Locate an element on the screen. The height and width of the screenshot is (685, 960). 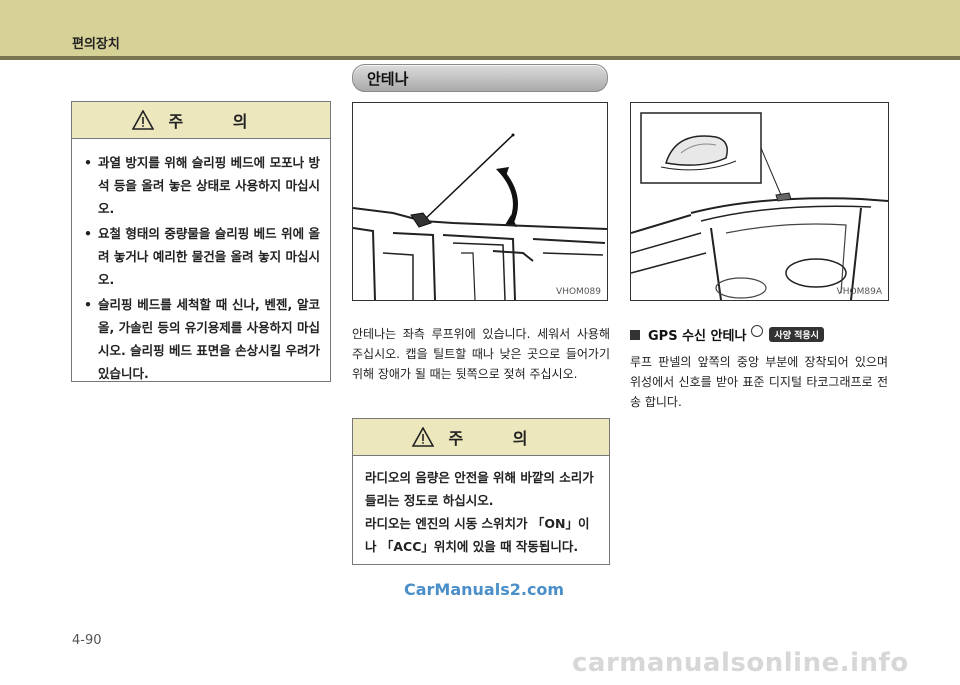
option-circle-icon is located at coordinates (757, 330).